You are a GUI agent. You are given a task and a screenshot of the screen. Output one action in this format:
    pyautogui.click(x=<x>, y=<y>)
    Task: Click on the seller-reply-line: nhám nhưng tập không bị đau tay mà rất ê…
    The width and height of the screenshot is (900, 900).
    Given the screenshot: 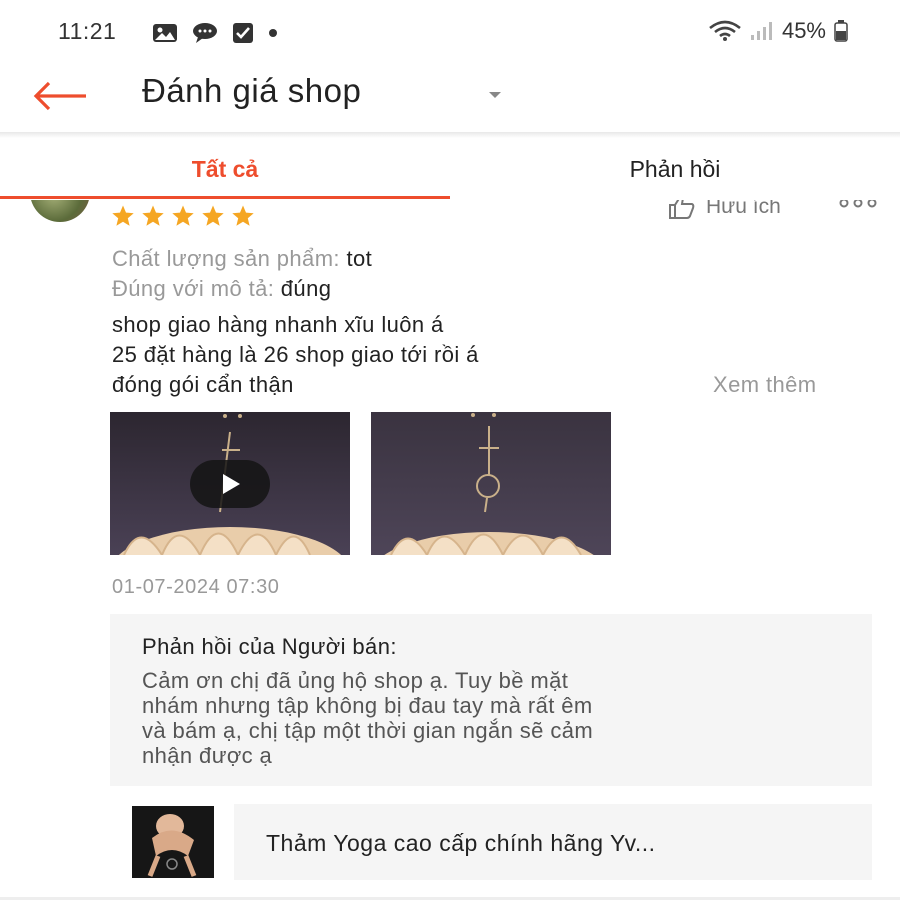 What is the action you would take?
    pyautogui.click(x=367, y=705)
    